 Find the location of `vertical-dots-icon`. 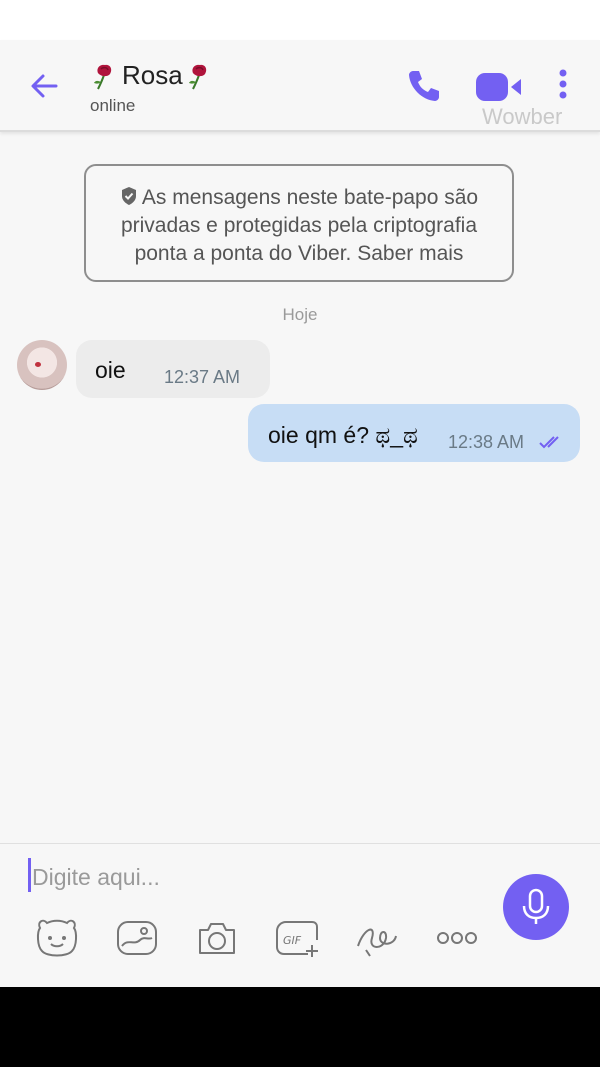

vertical-dots-icon is located at coordinates (563, 84).